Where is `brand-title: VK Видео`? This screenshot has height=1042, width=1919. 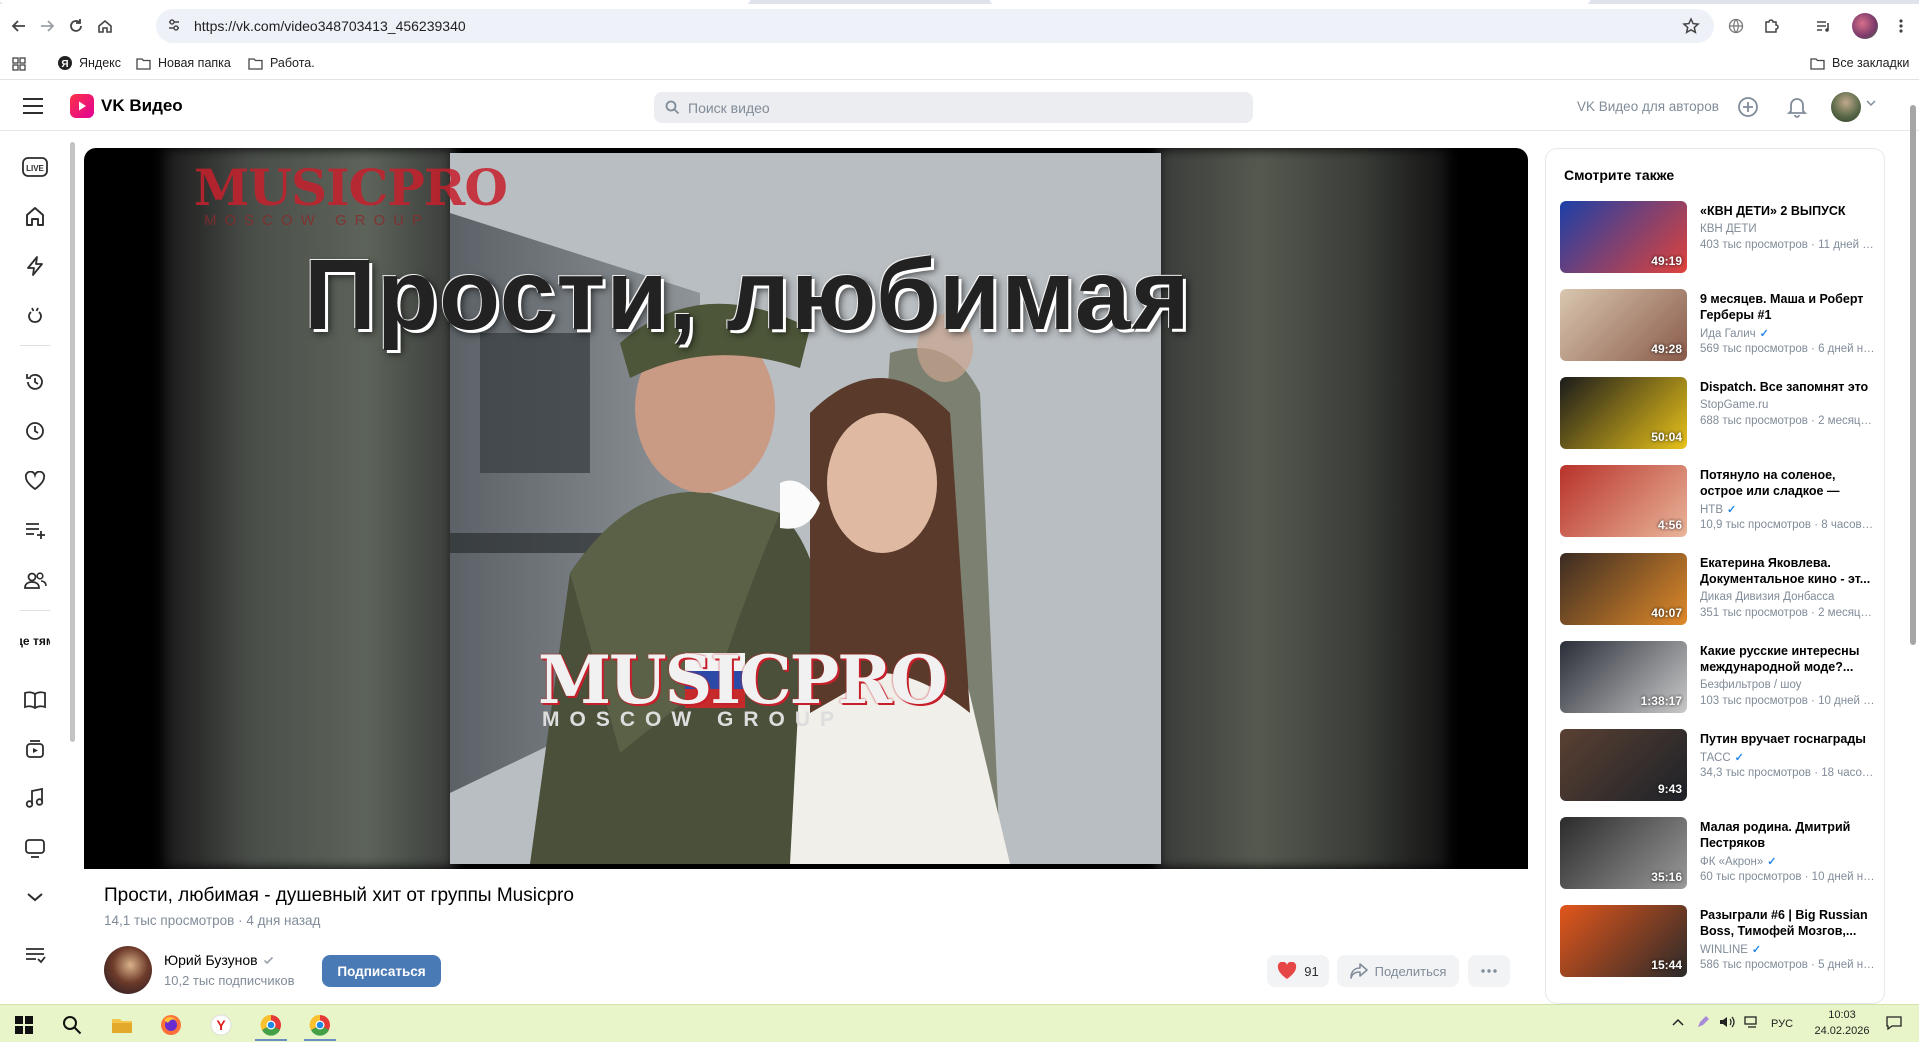 brand-title: VK Видео is located at coordinates (142, 106).